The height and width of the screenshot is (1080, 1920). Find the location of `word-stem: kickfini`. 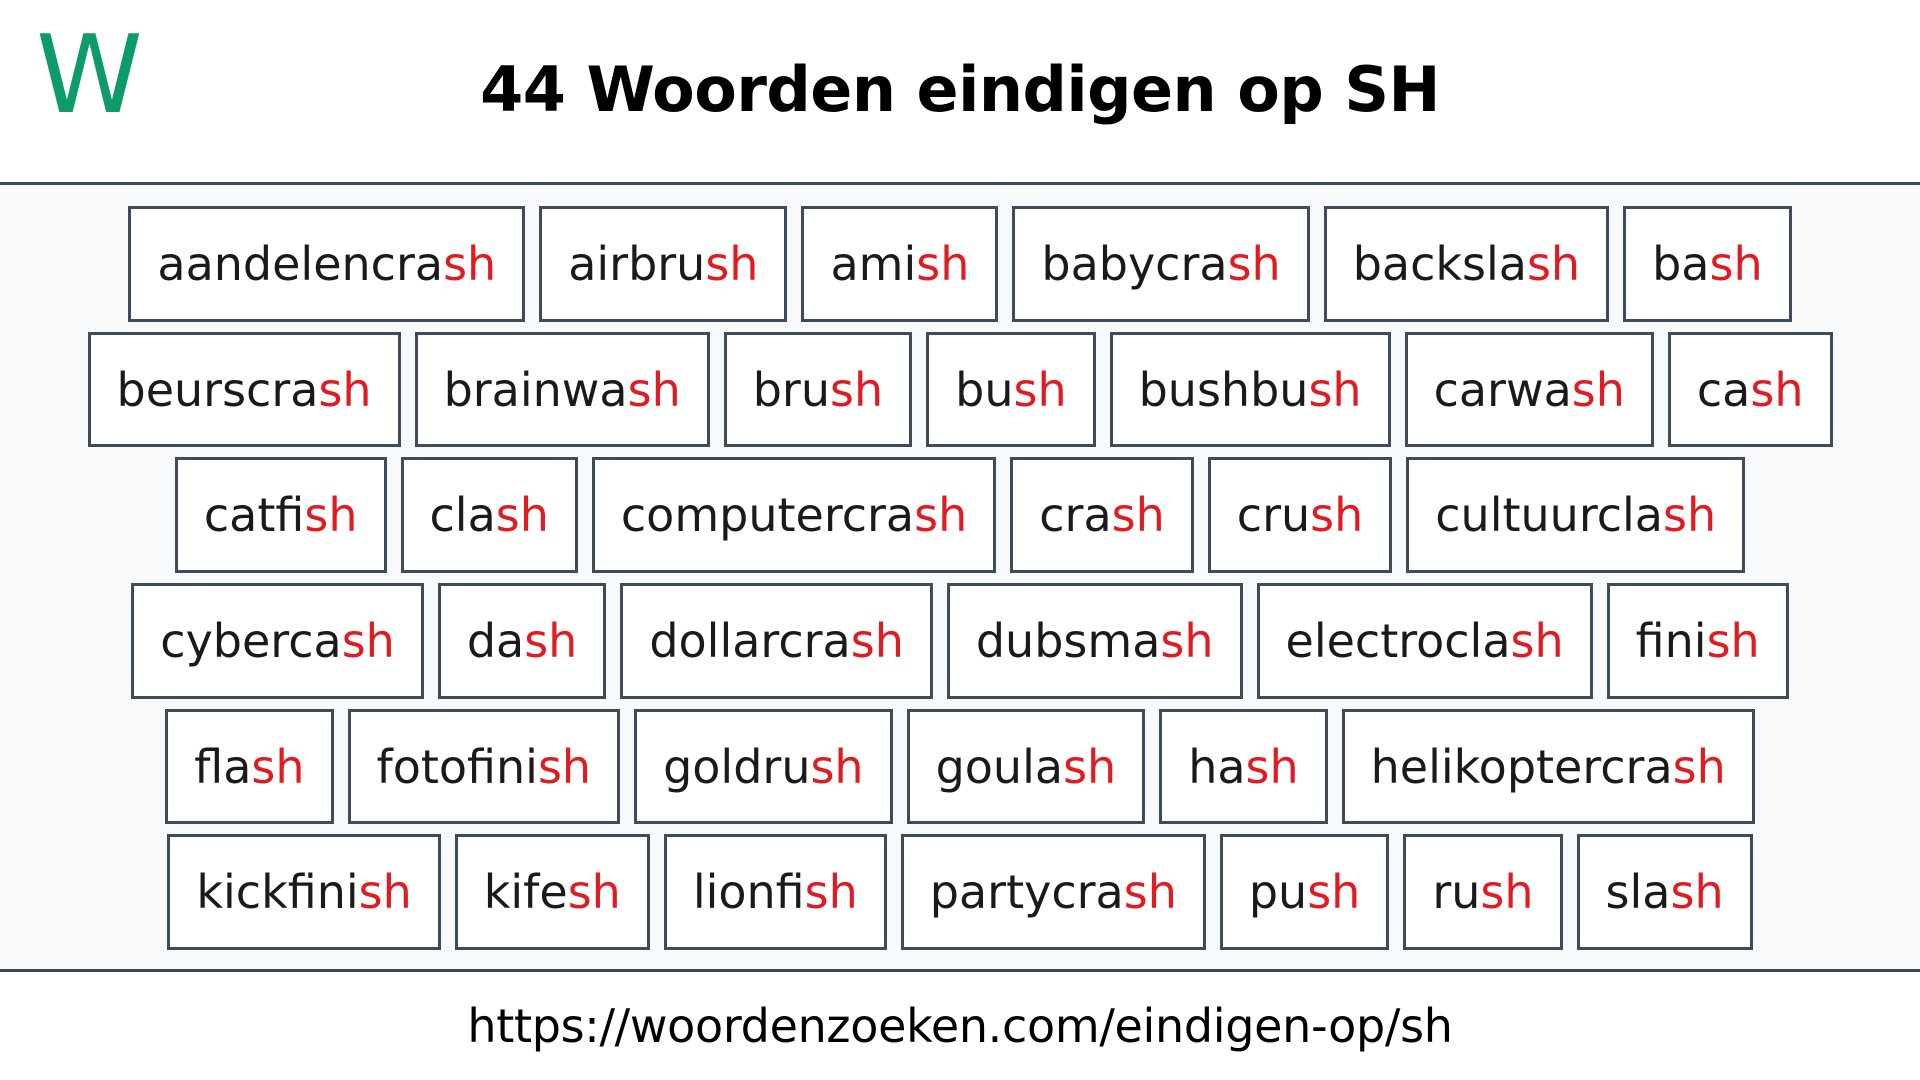

word-stem: kickfini is located at coordinates (277, 892).